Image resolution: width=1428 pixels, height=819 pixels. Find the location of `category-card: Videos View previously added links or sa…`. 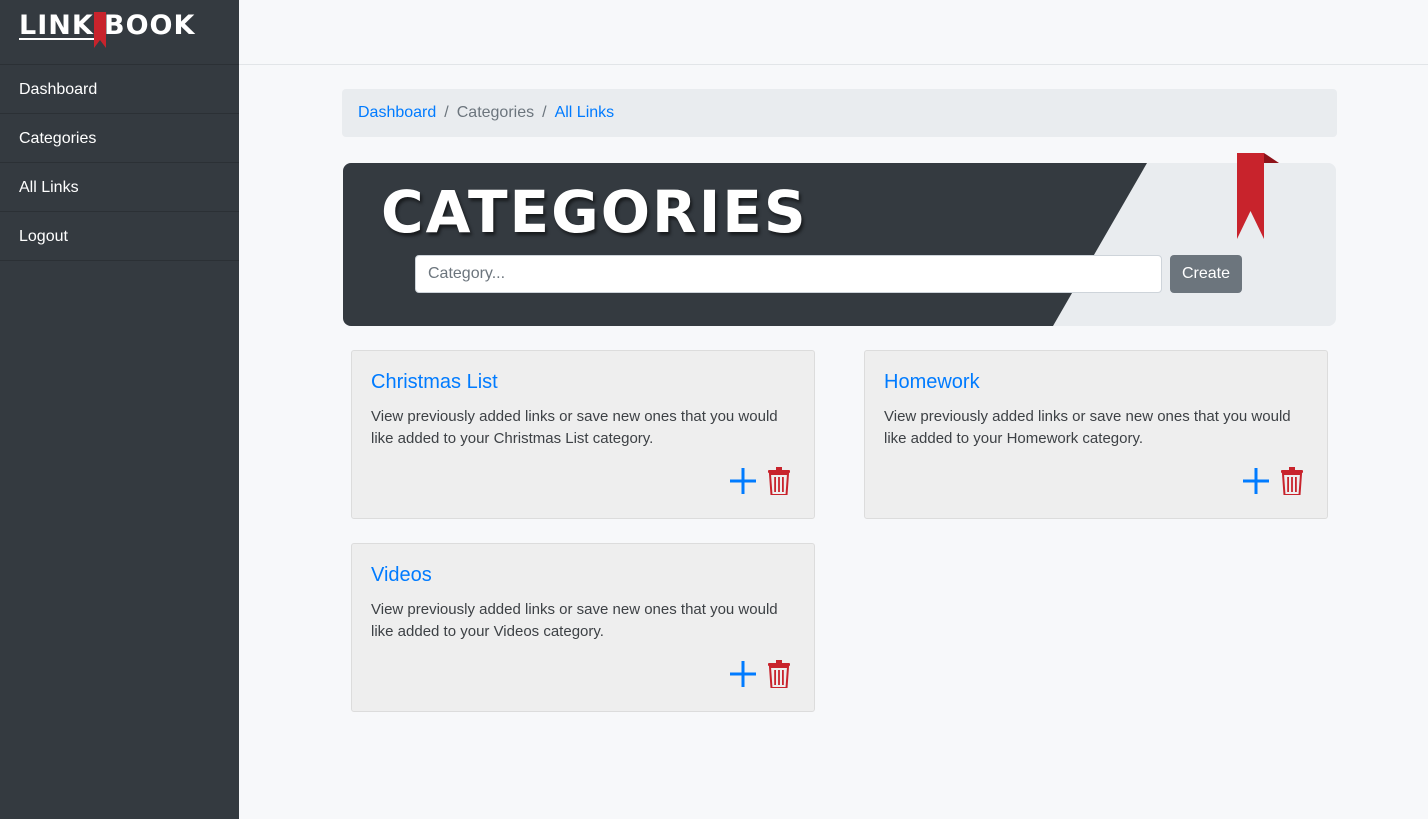

category-card: Videos View previously added links or sa… is located at coordinates (583, 627).